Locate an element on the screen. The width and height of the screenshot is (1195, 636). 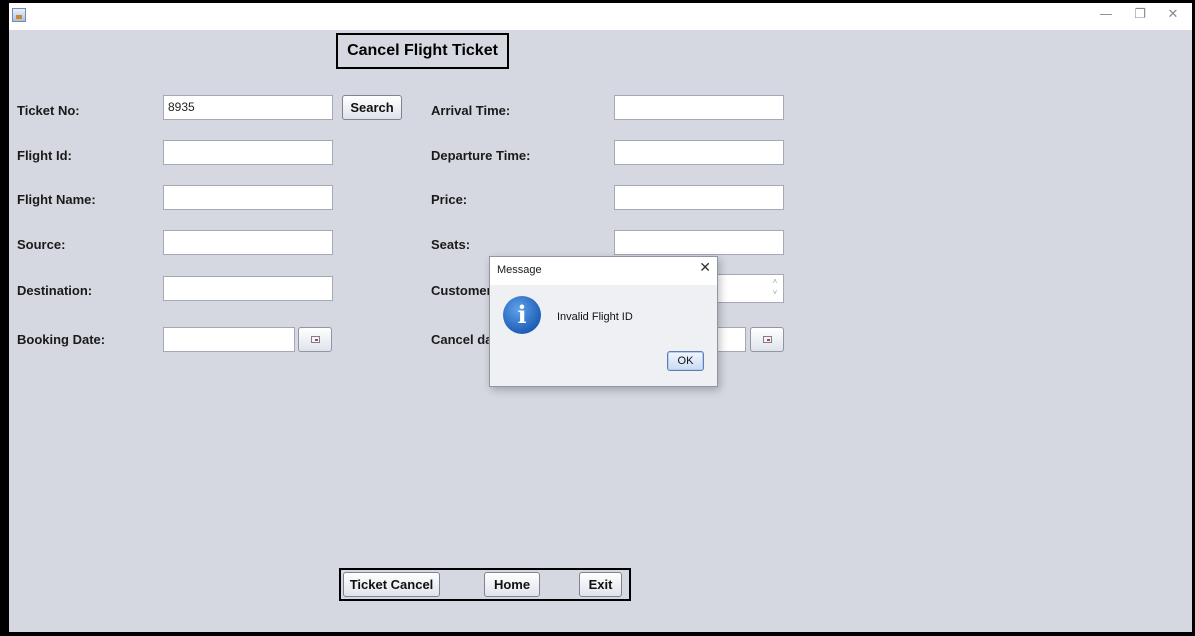
cancel-date-calendar-button is located at coordinates (767, 339).